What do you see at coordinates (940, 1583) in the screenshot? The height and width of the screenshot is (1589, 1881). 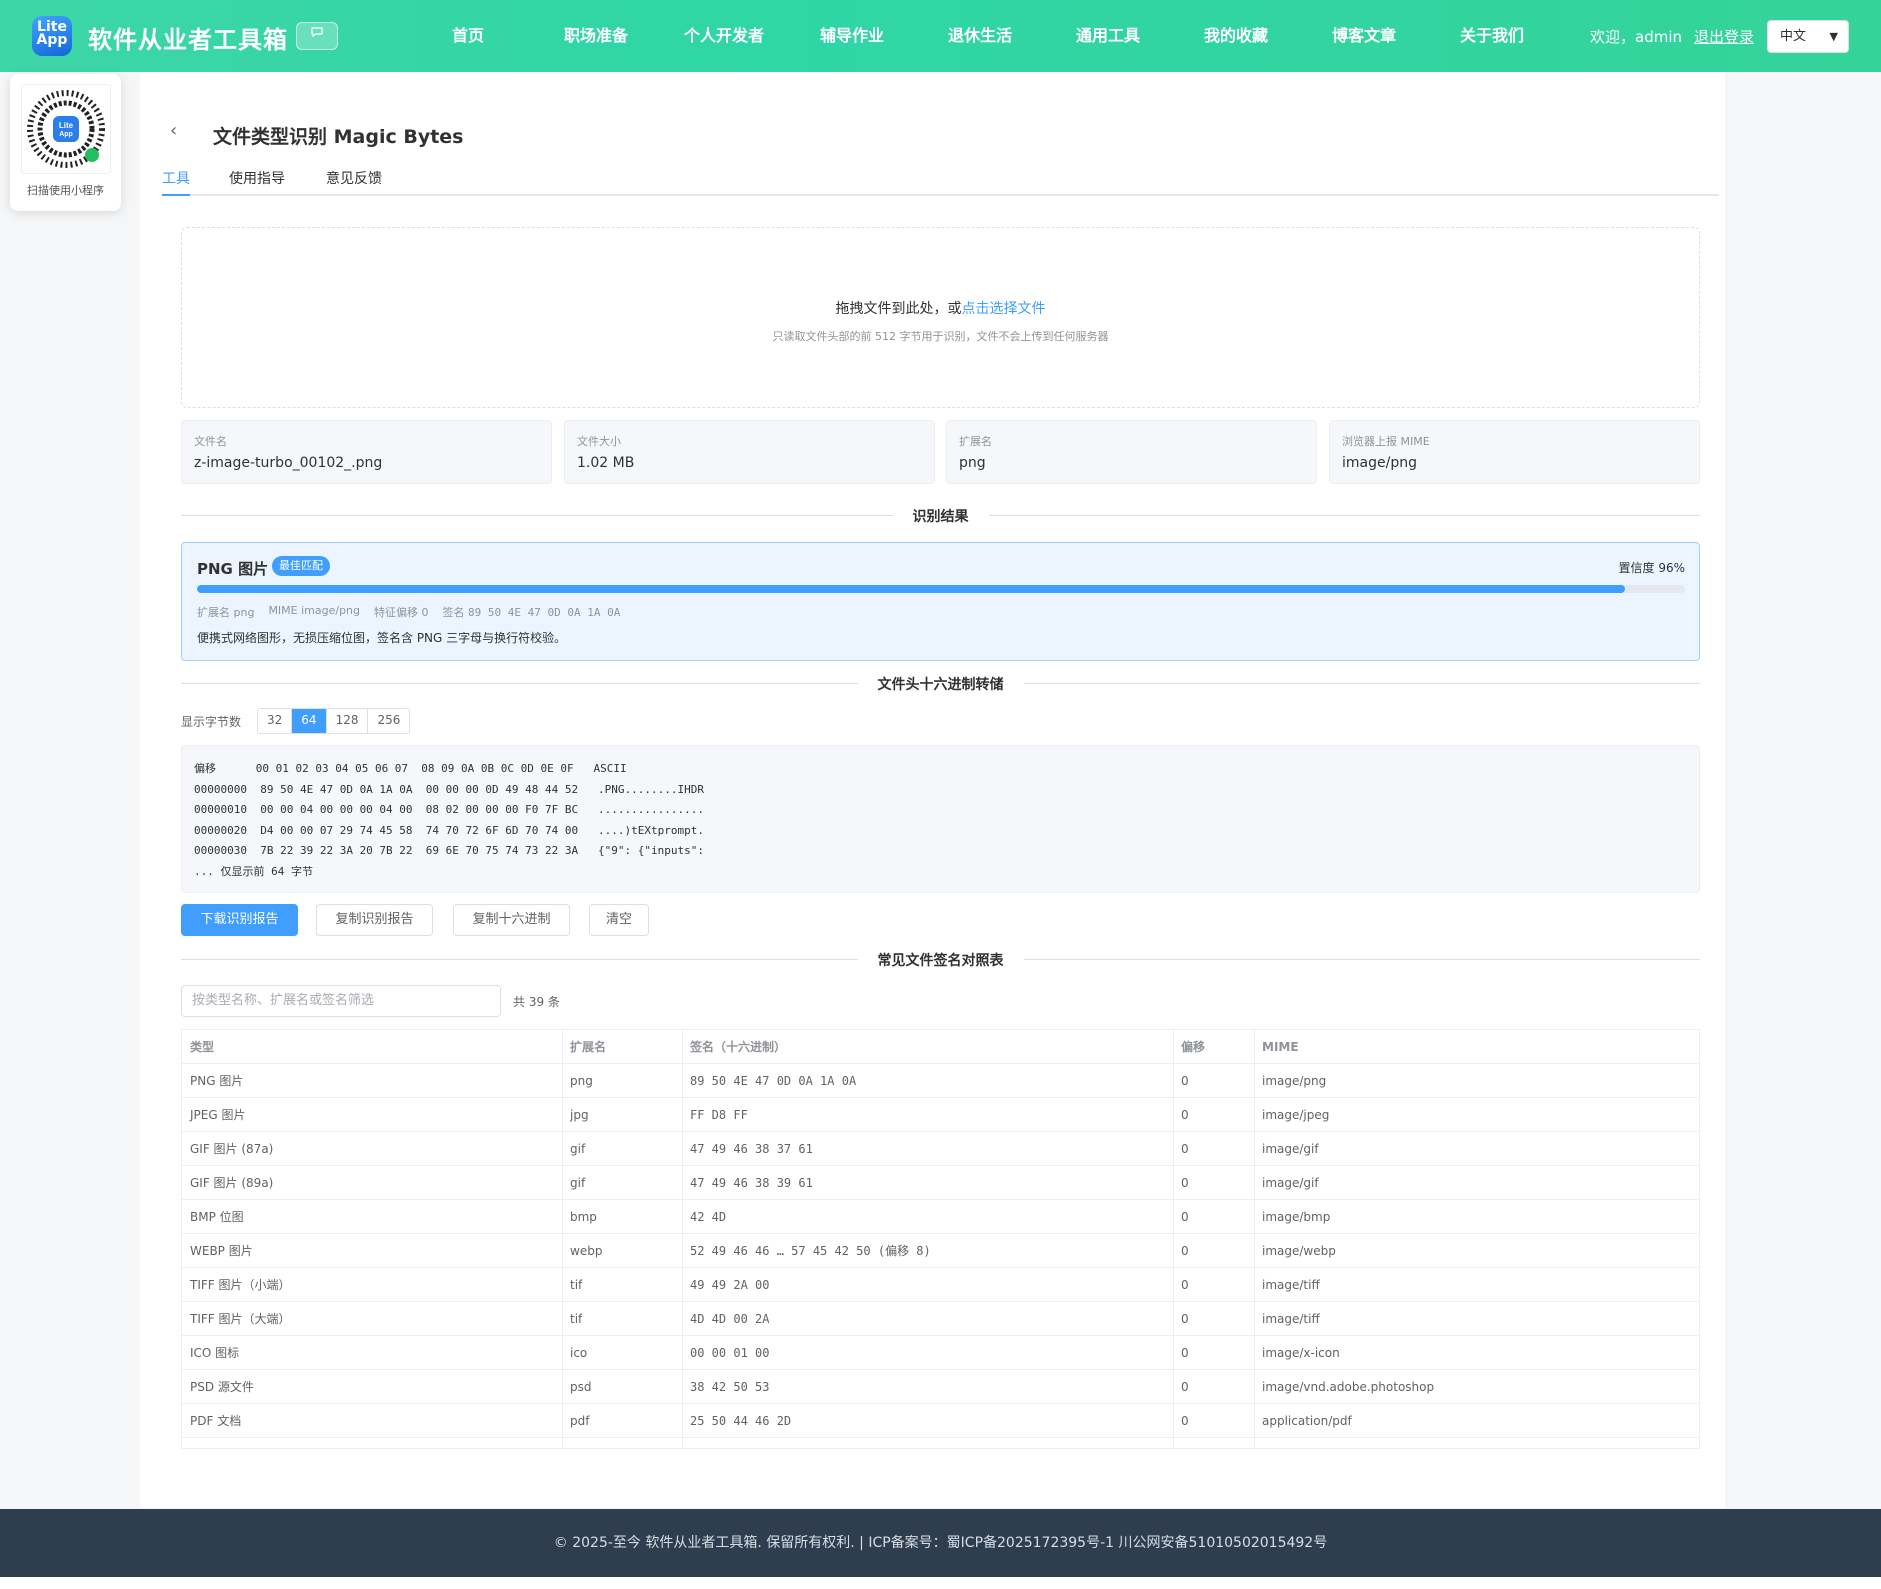 I see `page-bottom` at bounding box center [940, 1583].